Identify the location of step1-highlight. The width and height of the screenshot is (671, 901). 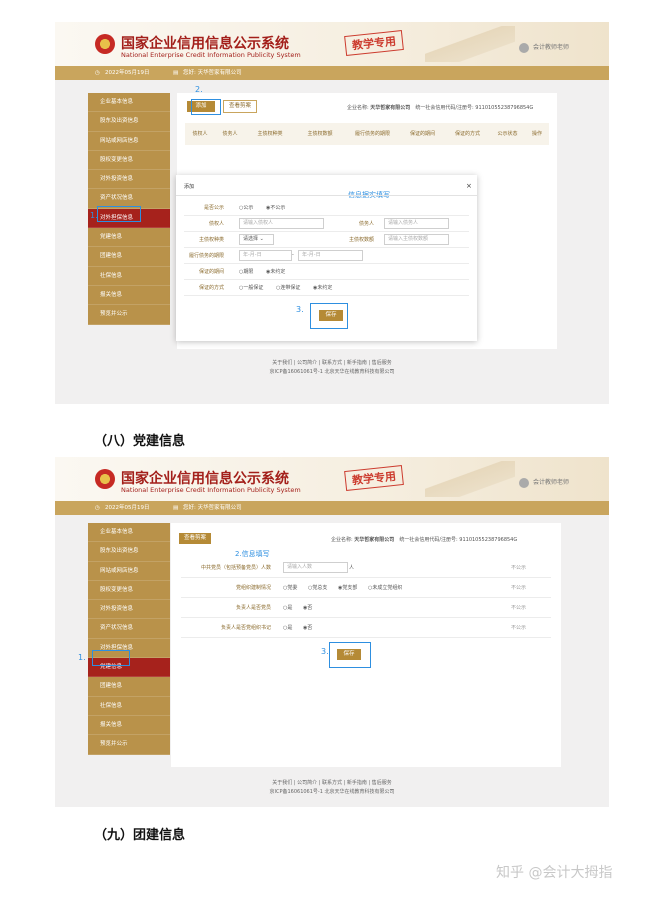
(111, 658).